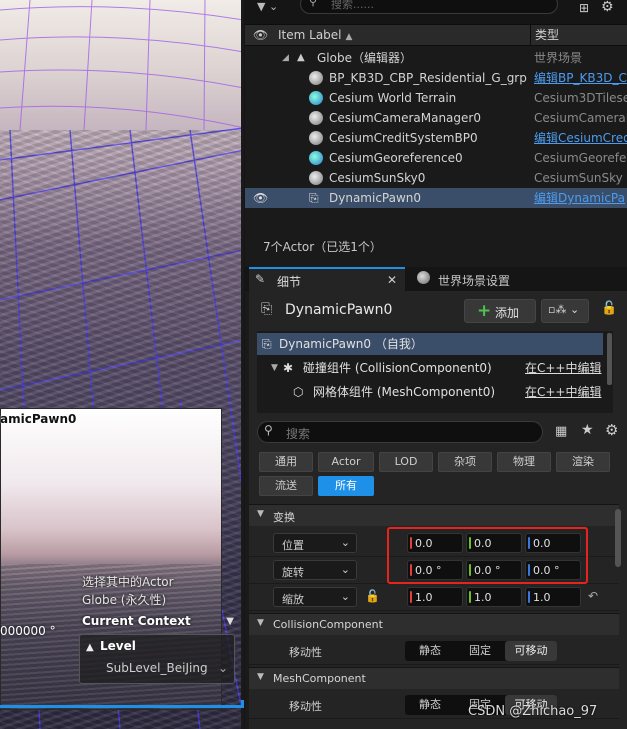 The image size is (627, 729). What do you see at coordinates (434, 515) in the screenshot?
I see `section-transform: ▼ 变换` at bounding box center [434, 515].